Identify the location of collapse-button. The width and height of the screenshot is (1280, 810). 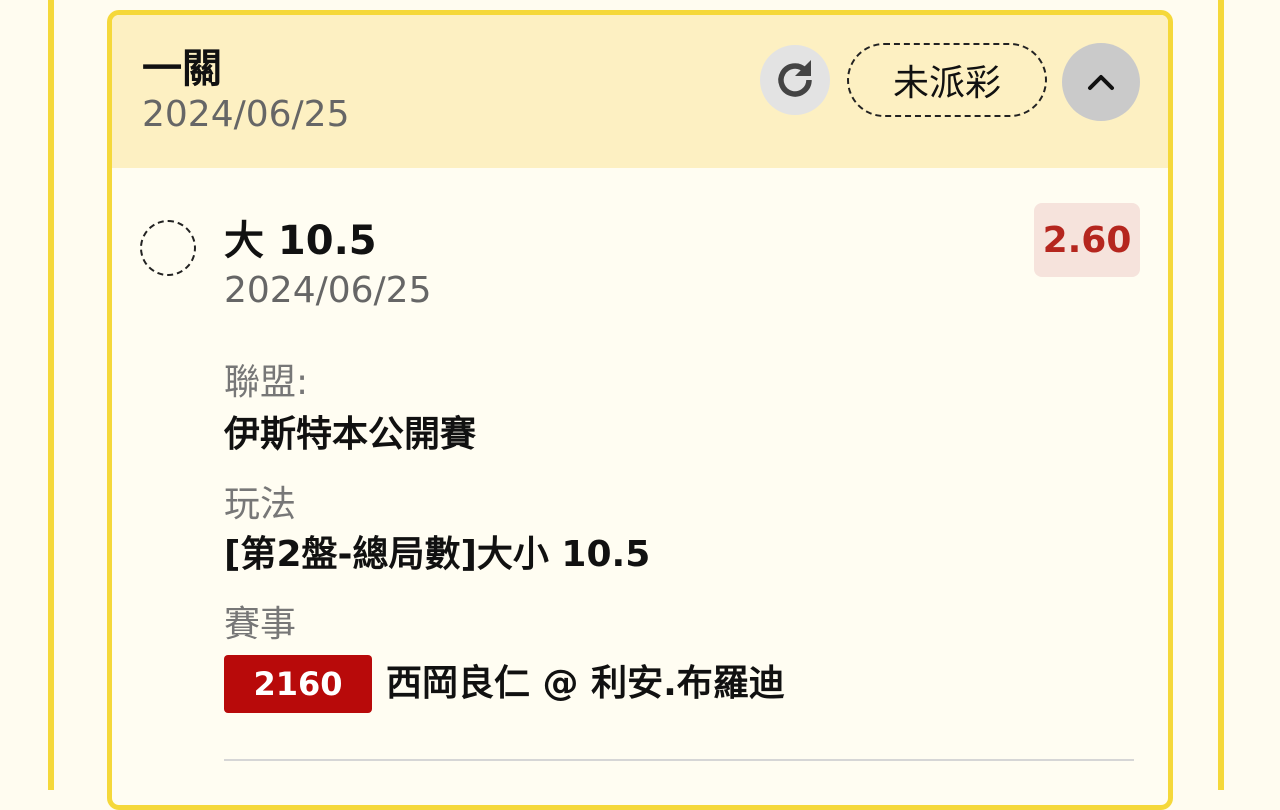
(1101, 82).